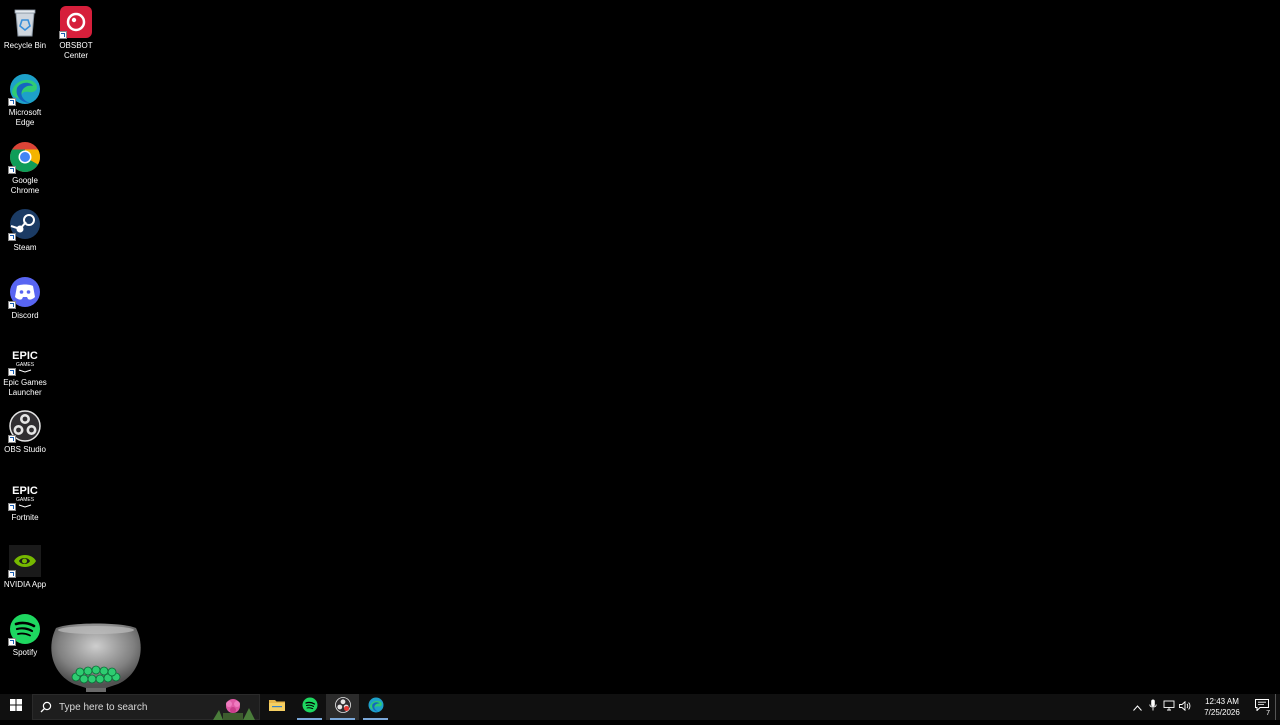 This screenshot has width=1280, height=725. Describe the element at coordinates (25, 22) in the screenshot. I see `recycle-bin-icon` at that location.